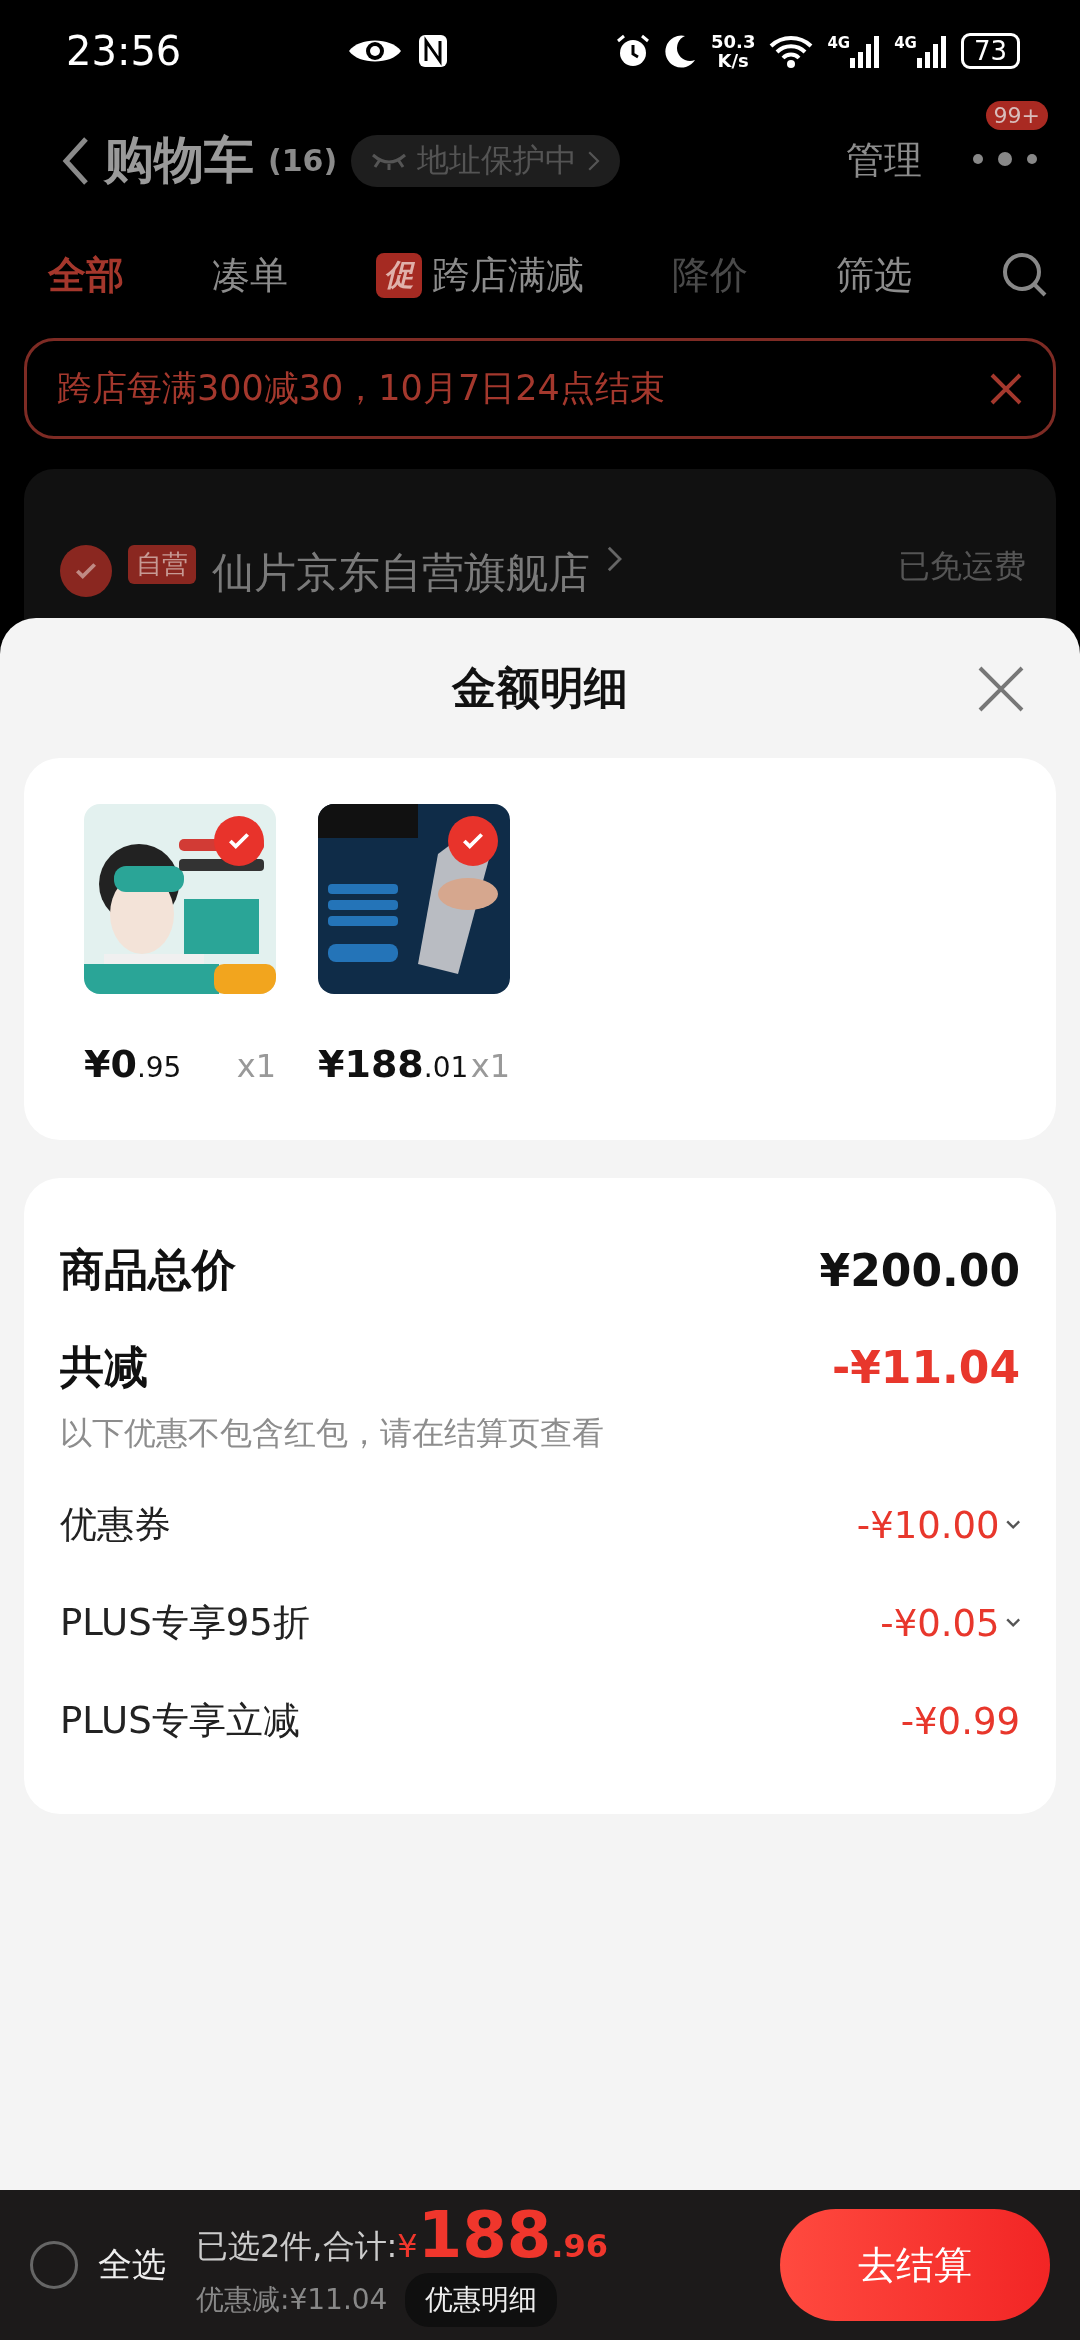  What do you see at coordinates (361, 389) in the screenshot?
I see `promo-text: 跨店每满300减30，10月7日24点结束` at bounding box center [361, 389].